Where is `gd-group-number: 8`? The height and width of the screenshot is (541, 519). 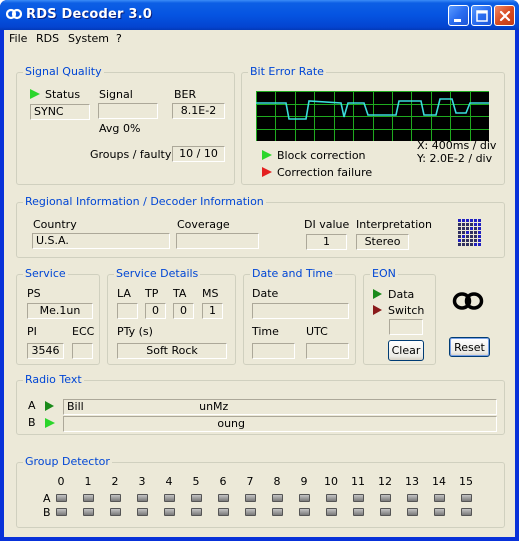
gd-group-number: 8 is located at coordinates (277, 481).